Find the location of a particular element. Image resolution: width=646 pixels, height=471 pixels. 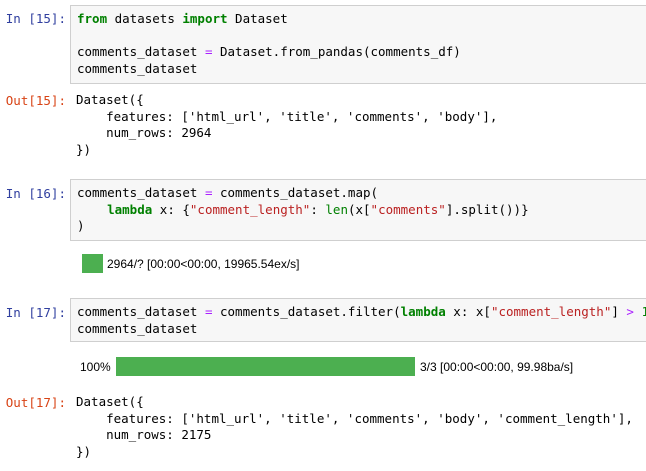

code-token: comments_dataset.filter( is located at coordinates (306, 311).